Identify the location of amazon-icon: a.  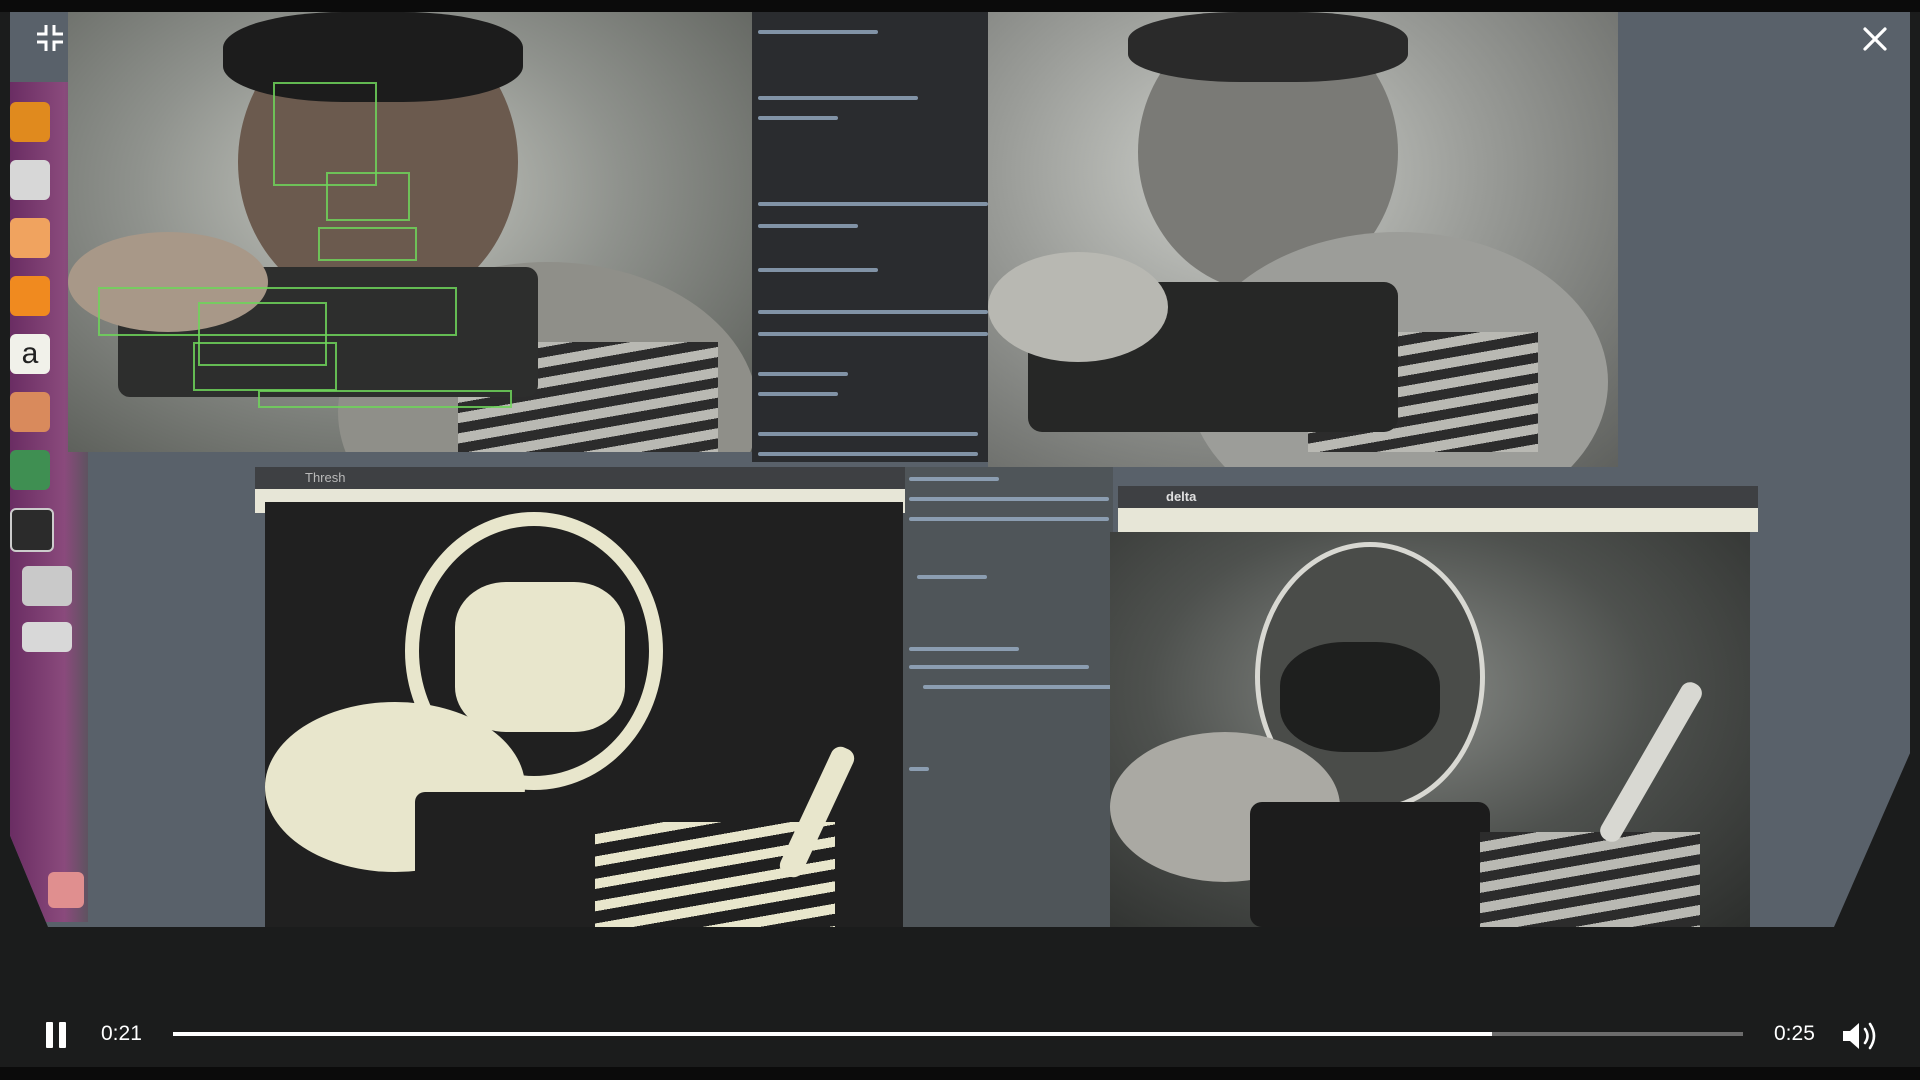
(30, 354).